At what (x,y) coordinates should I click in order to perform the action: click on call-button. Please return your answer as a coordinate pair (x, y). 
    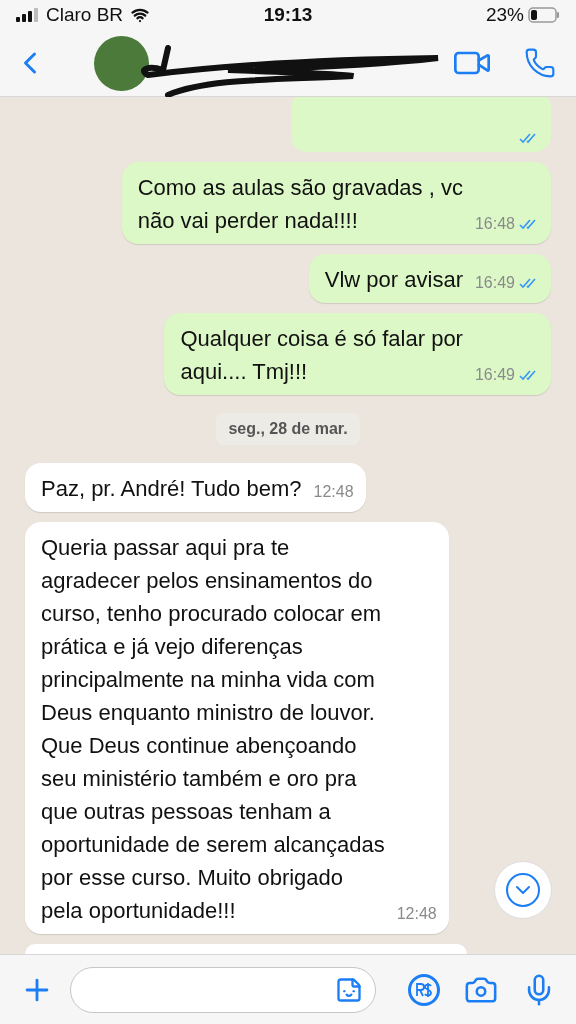
    Looking at the image, I should click on (540, 63).